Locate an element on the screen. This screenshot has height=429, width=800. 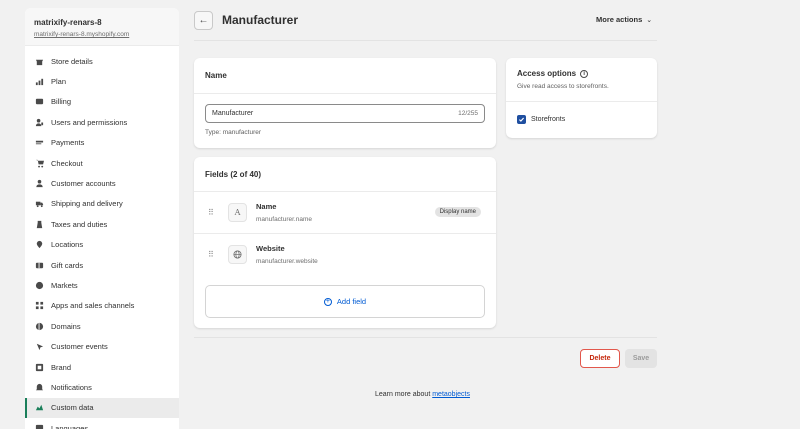
sidebar-item-users-and-permissions: Users and permissions is located at coordinates (102, 122).